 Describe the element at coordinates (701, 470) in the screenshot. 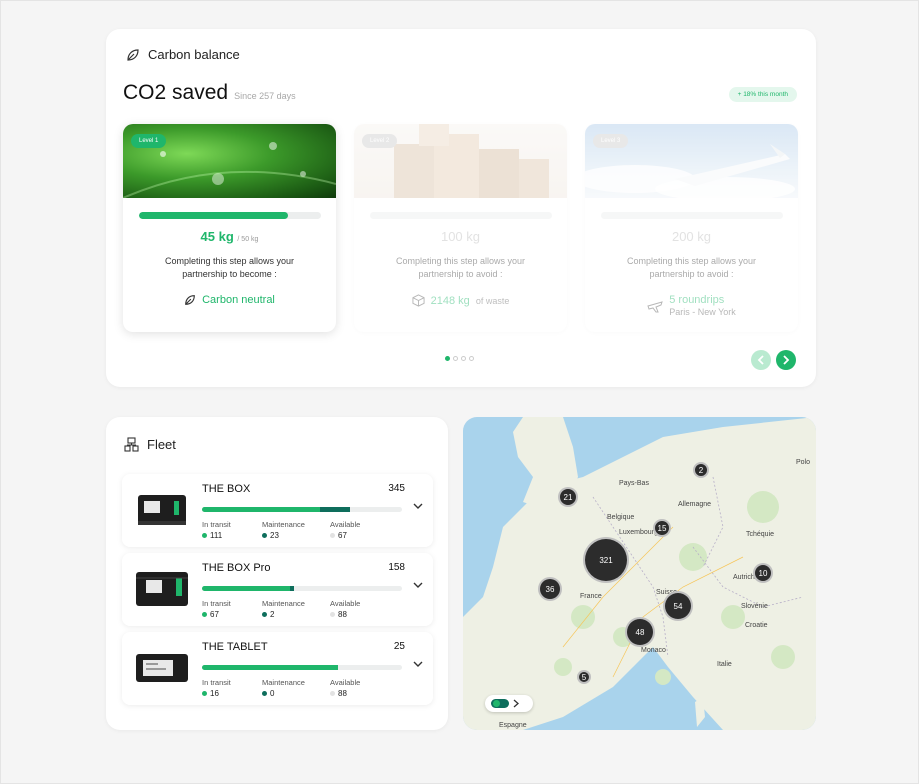

I see `map-cluster: 2` at that location.